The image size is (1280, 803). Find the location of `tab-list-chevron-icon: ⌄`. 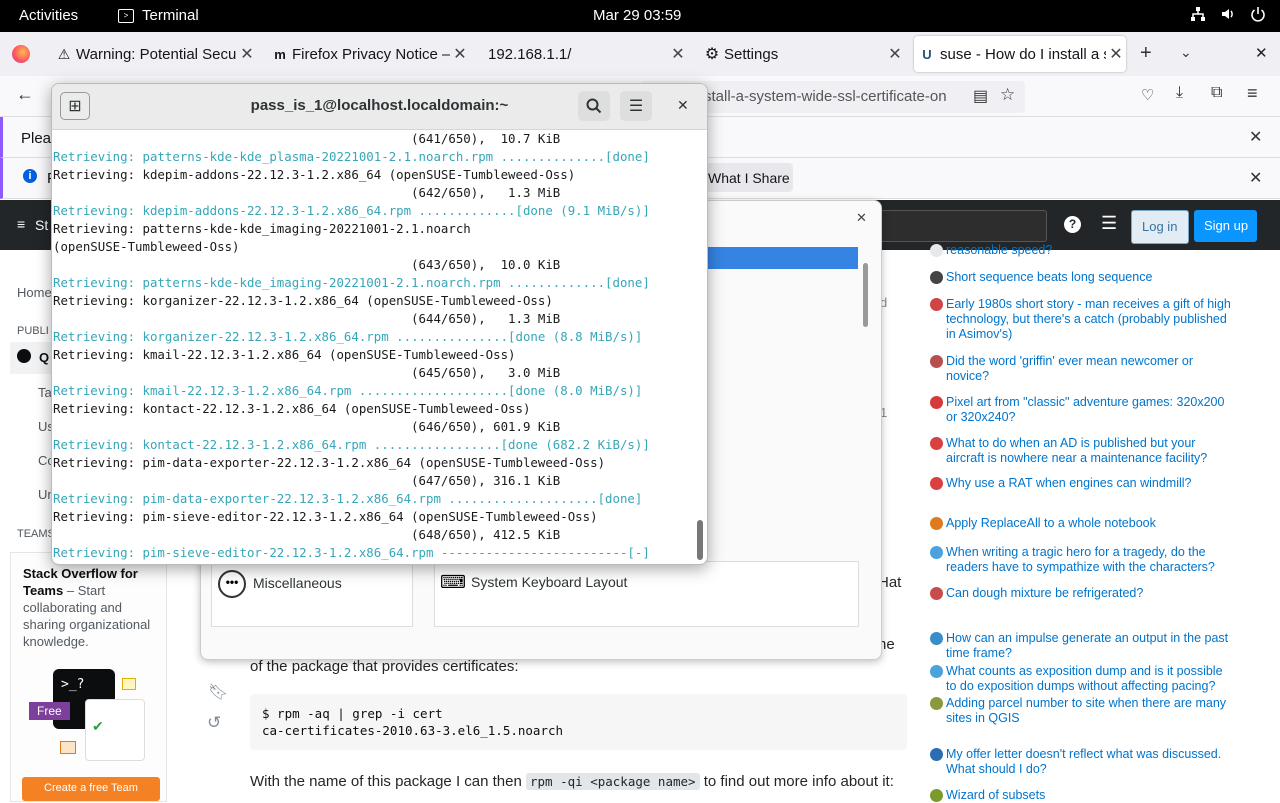

tab-list-chevron-icon: ⌄ is located at coordinates (1186, 52).